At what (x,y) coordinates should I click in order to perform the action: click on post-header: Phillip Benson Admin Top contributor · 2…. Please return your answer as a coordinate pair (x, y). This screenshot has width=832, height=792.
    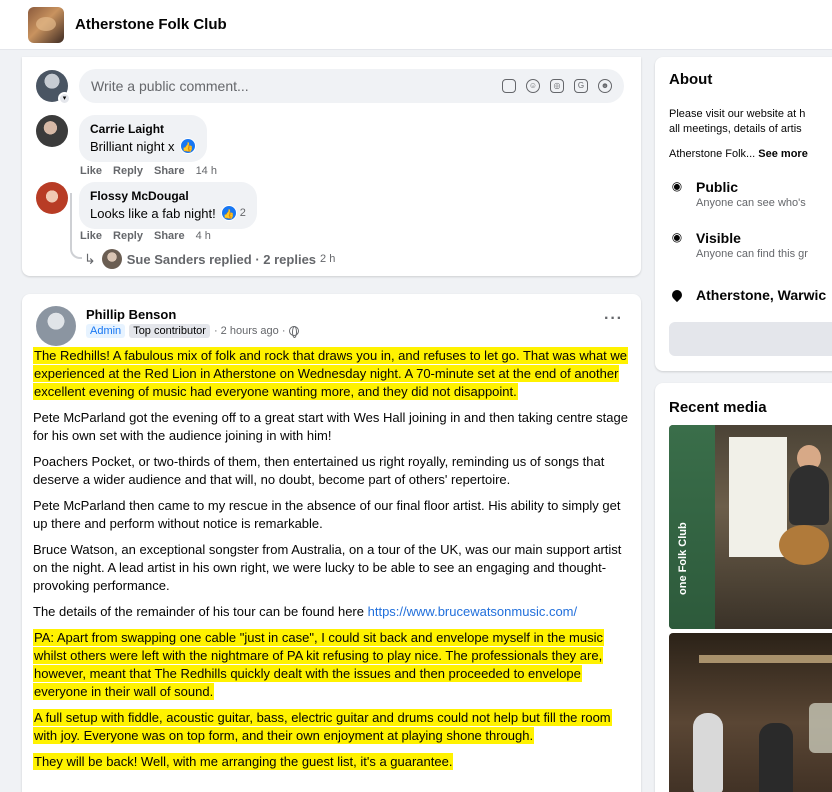
    Looking at the image, I should click on (167, 326).